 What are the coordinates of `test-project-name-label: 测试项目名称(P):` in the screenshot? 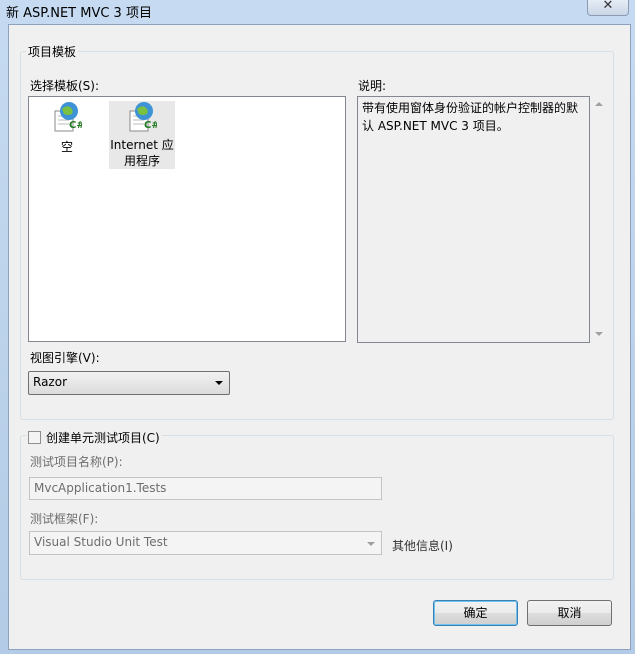 It's located at (76, 462).